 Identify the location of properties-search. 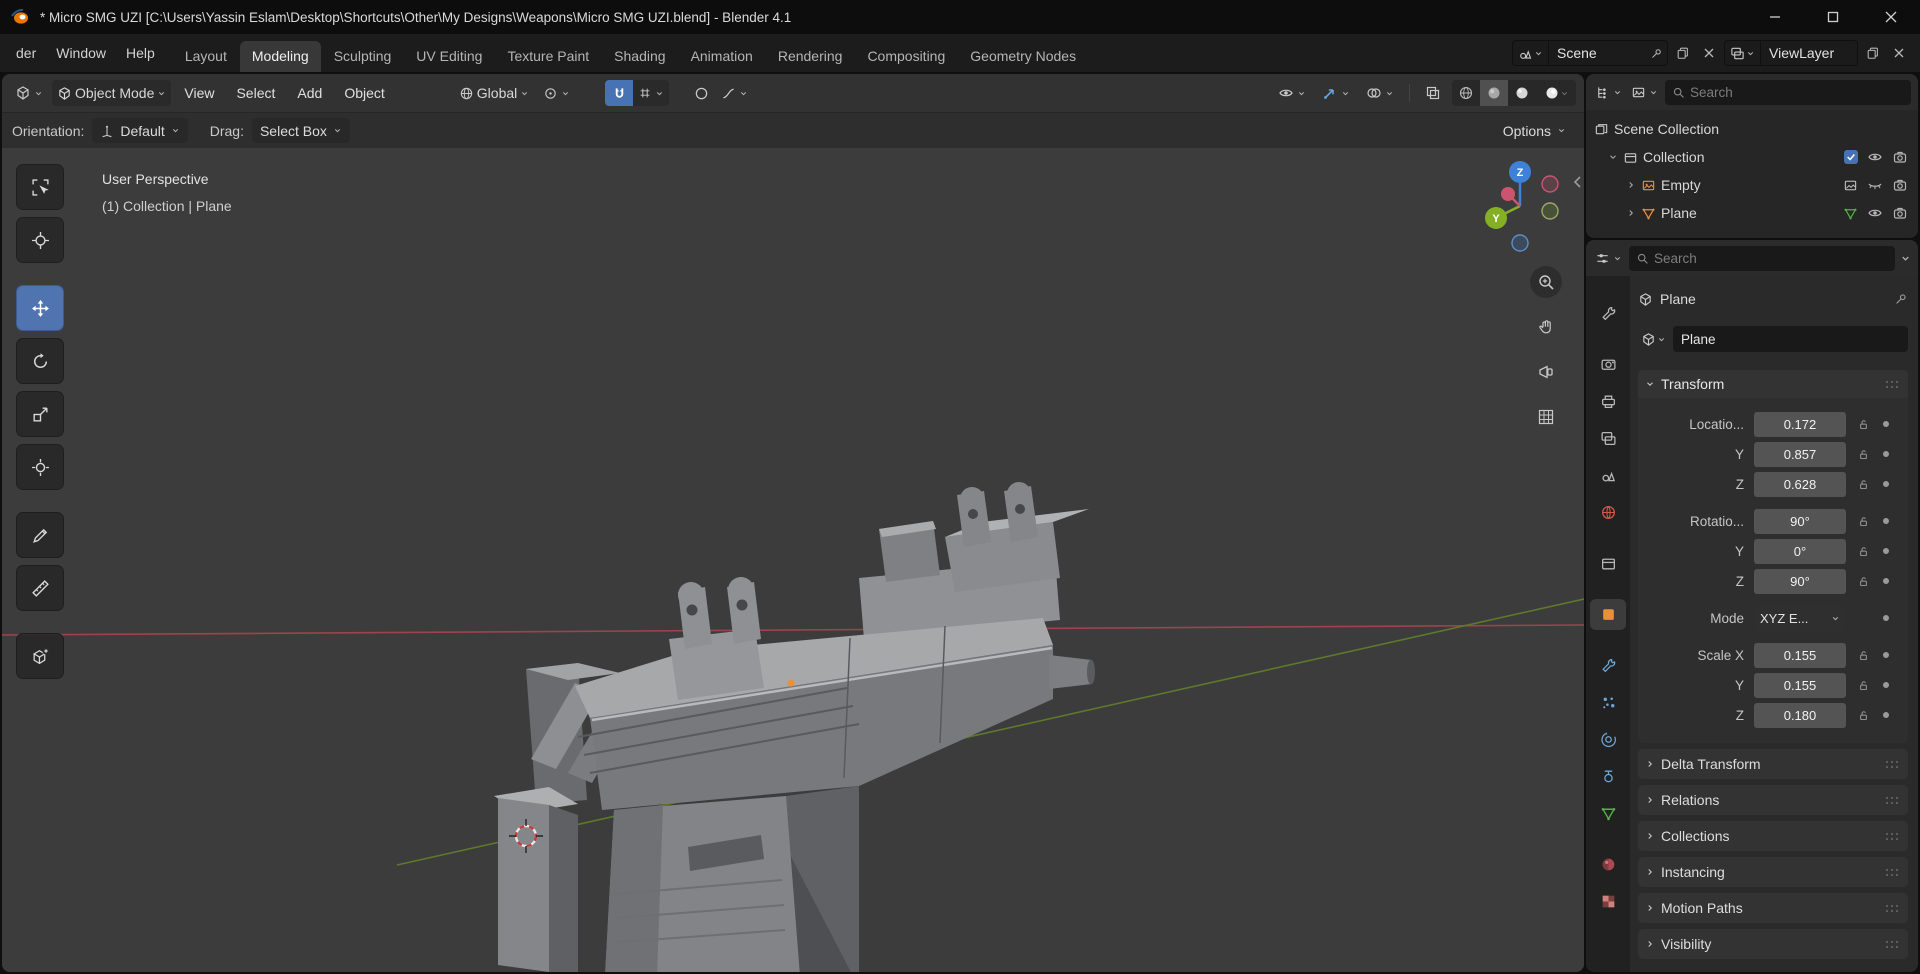
(1762, 258).